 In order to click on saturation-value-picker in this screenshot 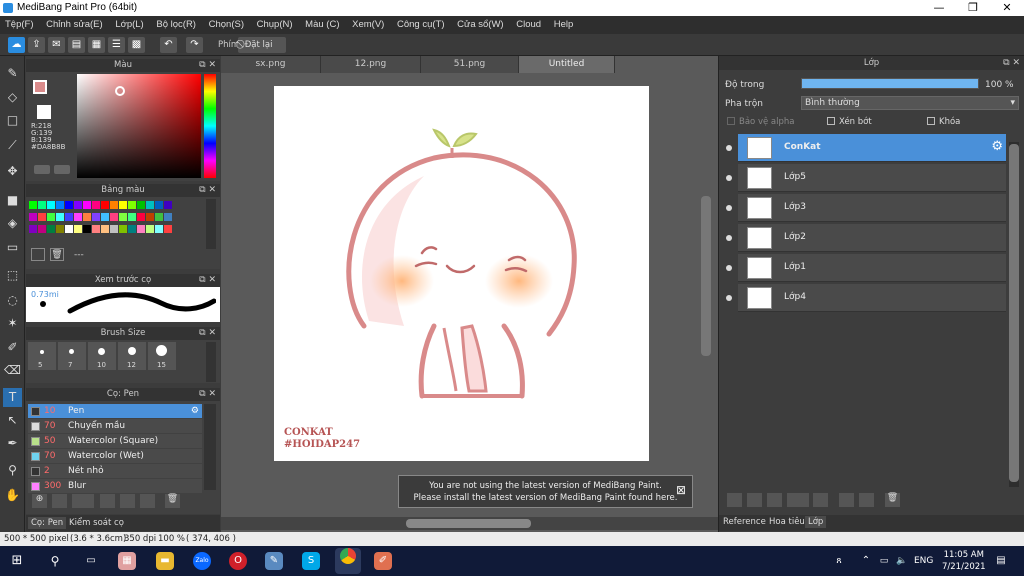, I will do `click(139, 126)`.